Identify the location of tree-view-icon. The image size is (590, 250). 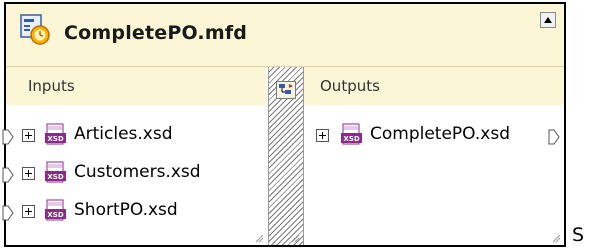
(286, 89).